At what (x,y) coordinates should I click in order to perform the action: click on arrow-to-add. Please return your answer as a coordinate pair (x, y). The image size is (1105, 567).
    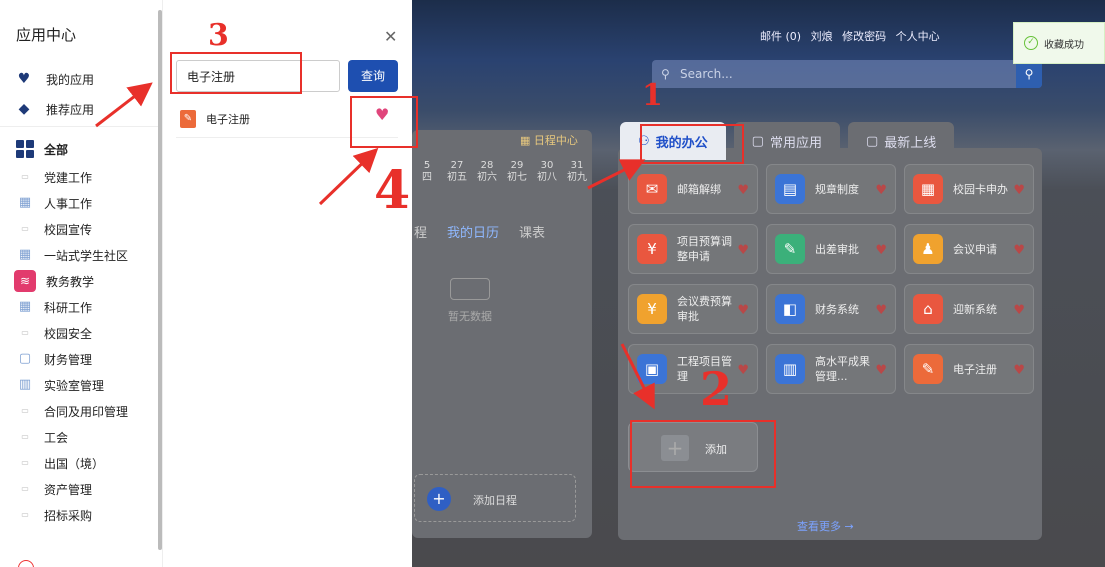
    Looking at the image, I should click on (637, 376).